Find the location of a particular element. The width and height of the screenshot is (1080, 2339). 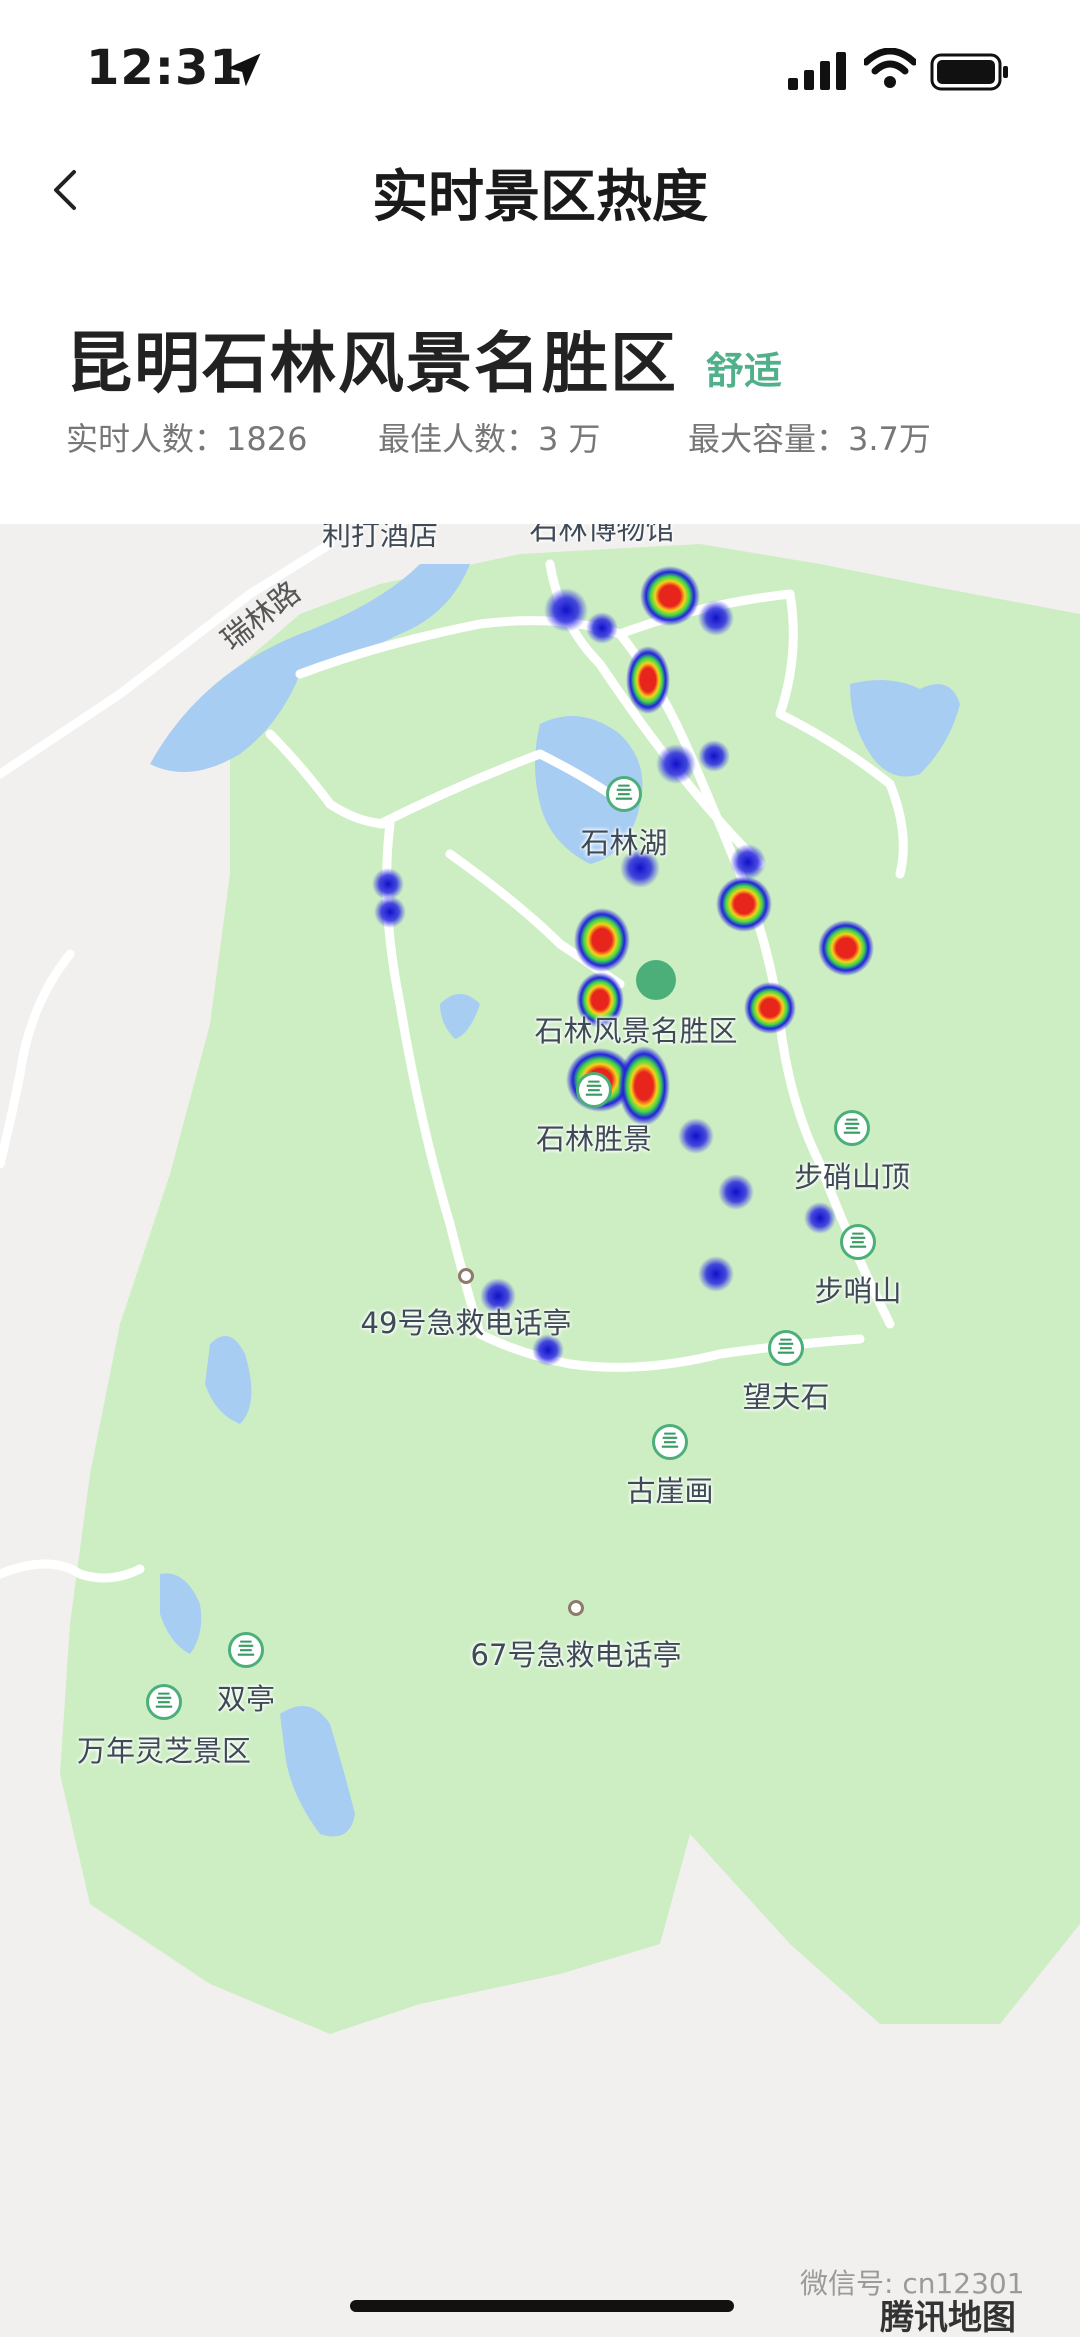

wifi-icon is located at coordinates (890, 68).